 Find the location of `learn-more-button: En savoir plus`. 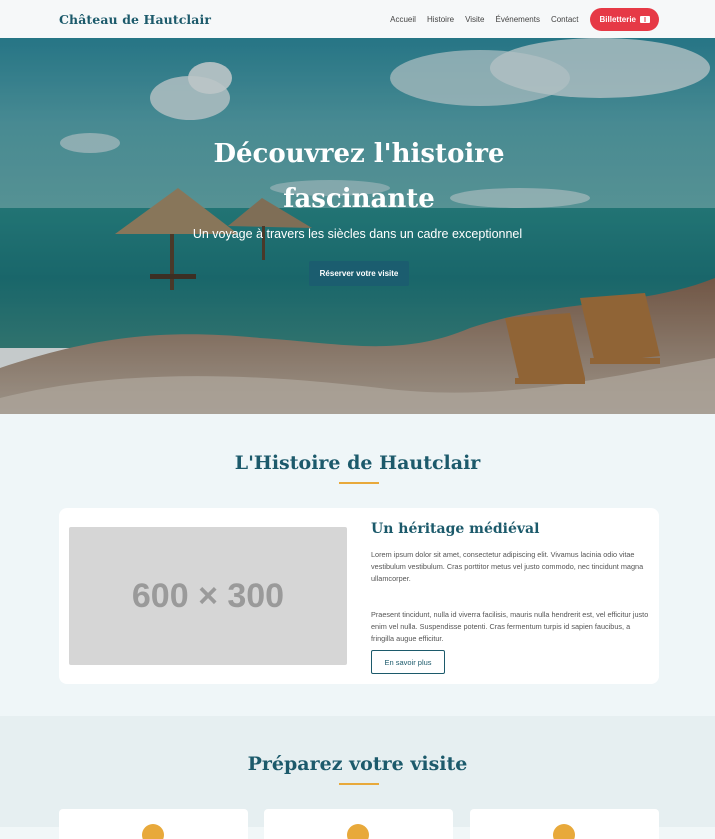

learn-more-button: En savoir plus is located at coordinates (408, 662).